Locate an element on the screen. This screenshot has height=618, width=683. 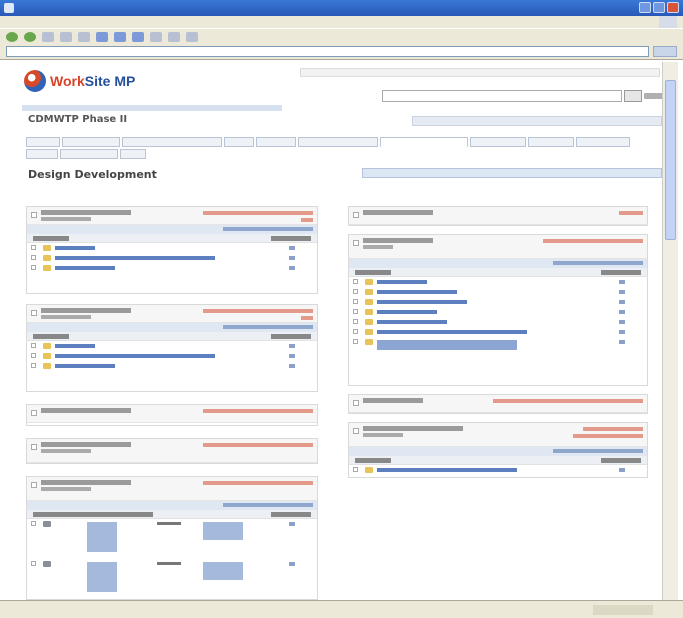
history-icon is located at coordinates (156, 36).